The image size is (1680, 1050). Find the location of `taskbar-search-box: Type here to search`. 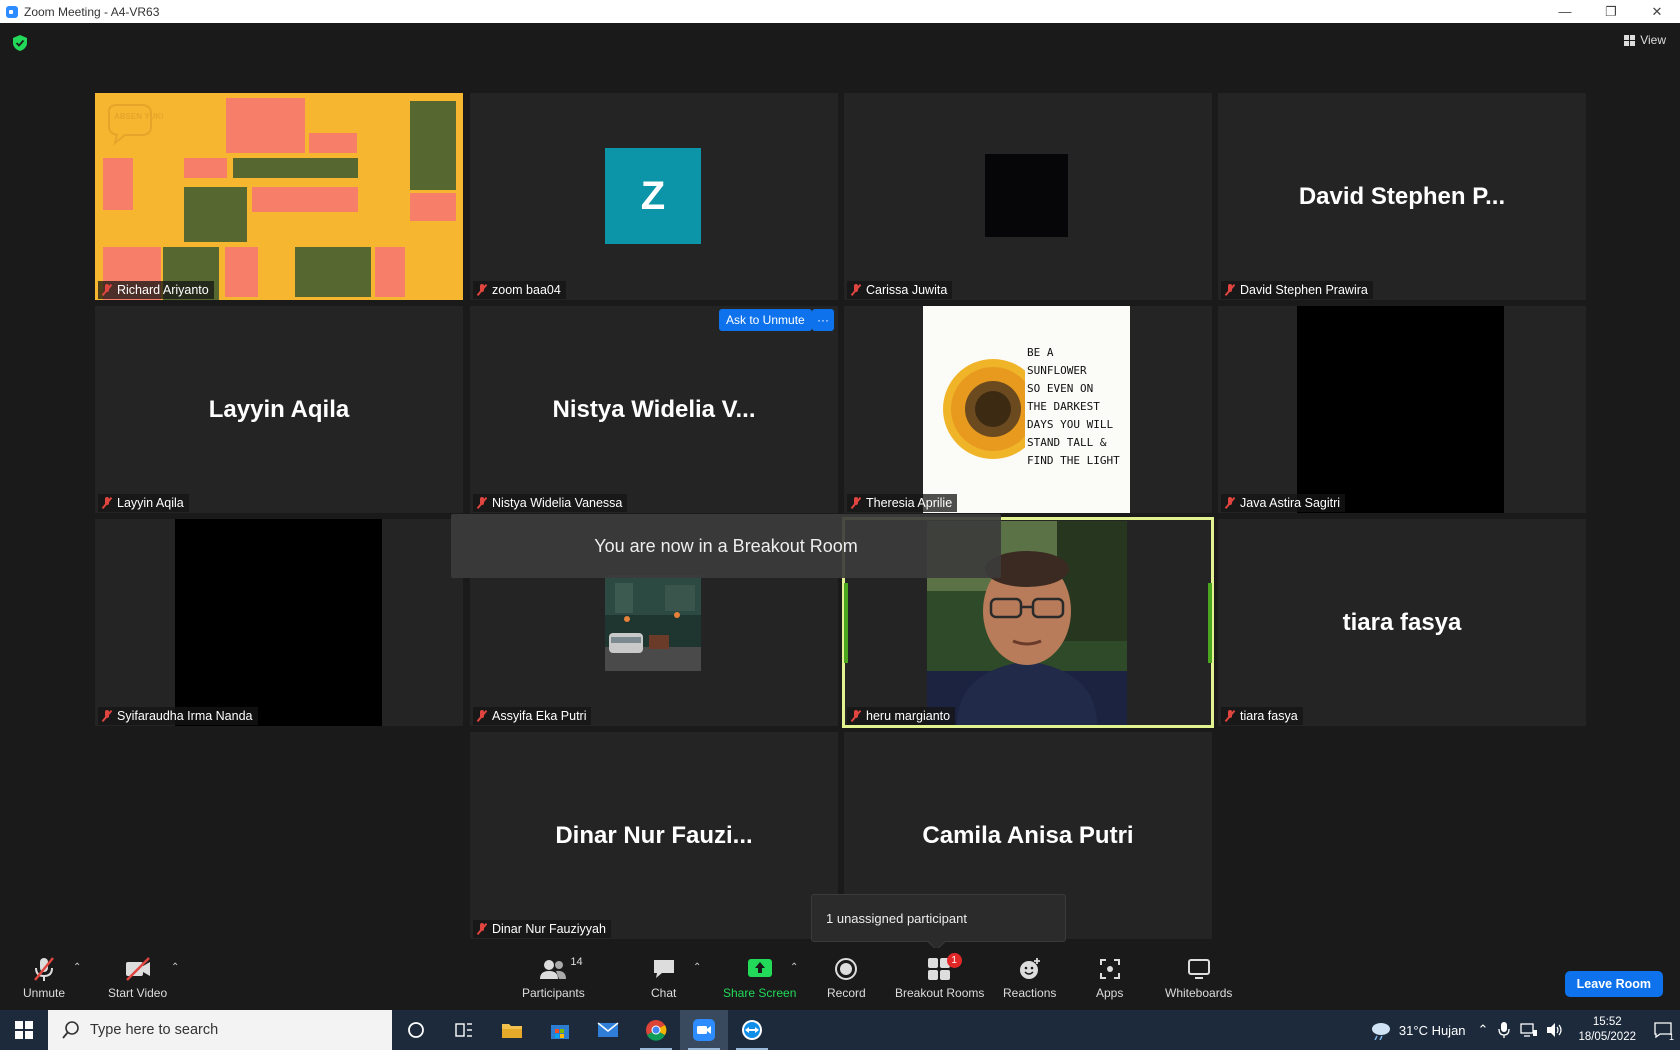

taskbar-search-box: Type here to search is located at coordinates (220, 1030).